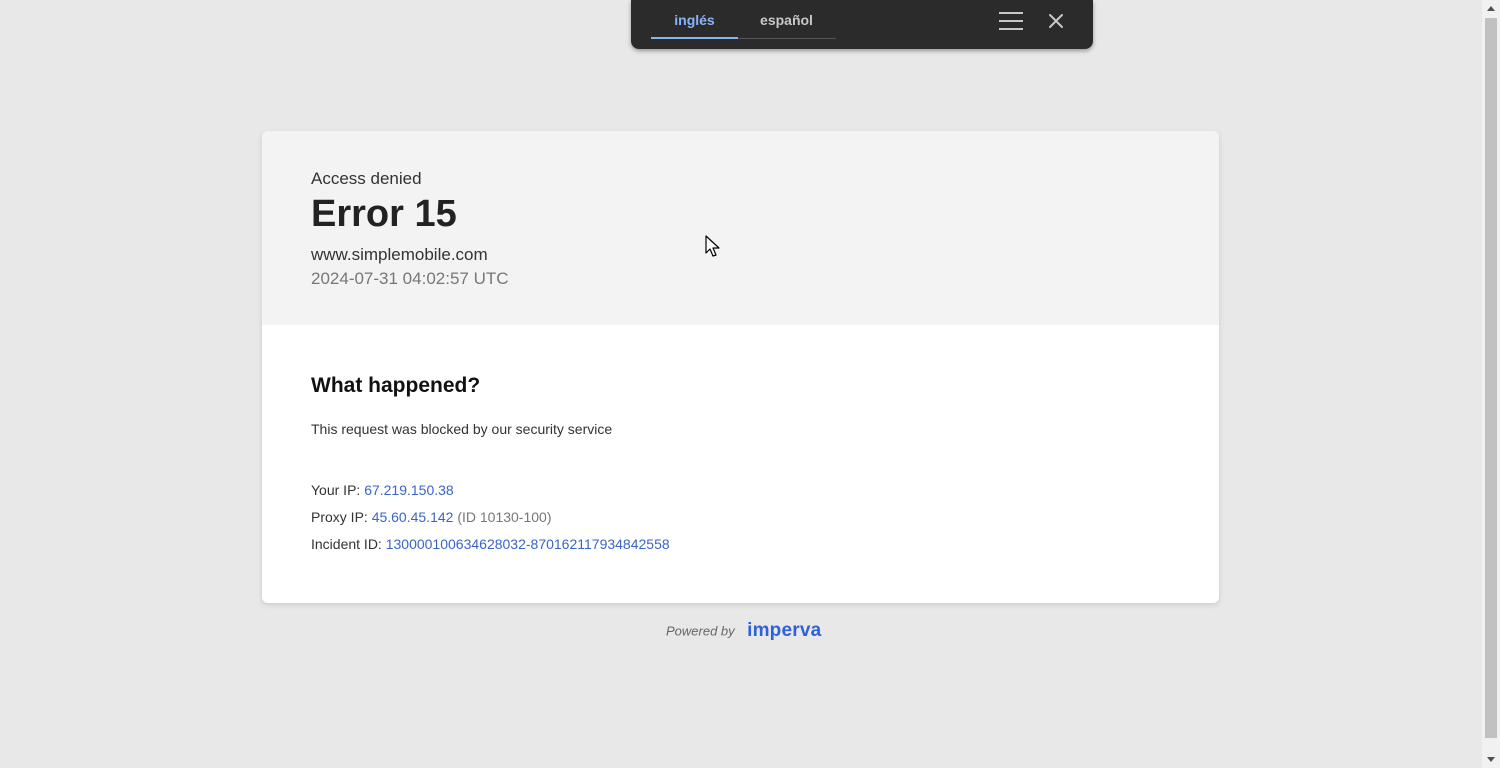 The height and width of the screenshot is (768, 1500). Describe the element at coordinates (694, 20) in the screenshot. I see `tab-ingles: inglés` at that location.